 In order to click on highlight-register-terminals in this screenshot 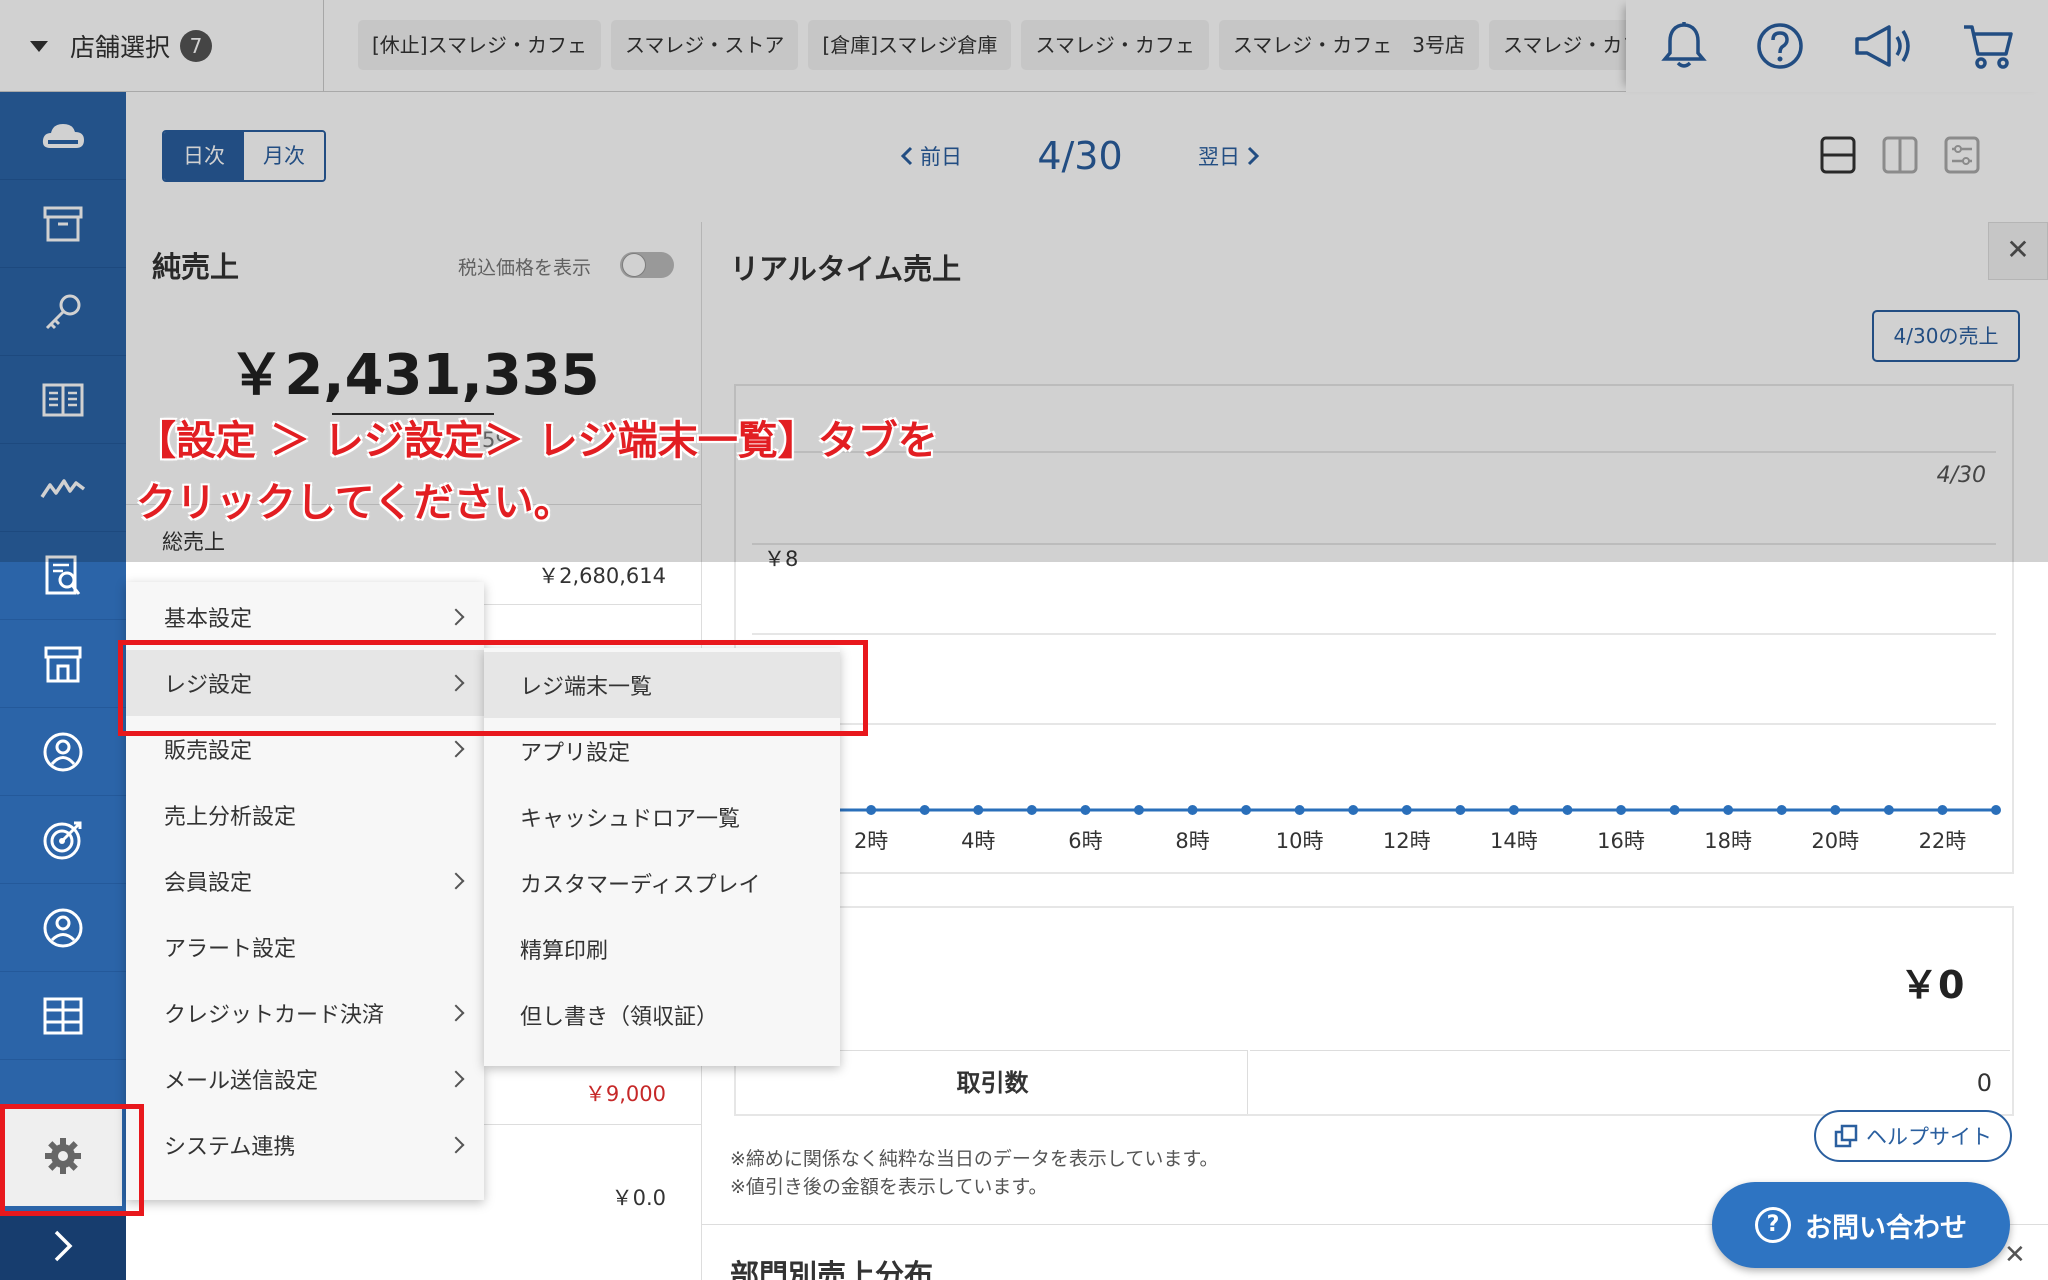, I will do `click(493, 688)`.